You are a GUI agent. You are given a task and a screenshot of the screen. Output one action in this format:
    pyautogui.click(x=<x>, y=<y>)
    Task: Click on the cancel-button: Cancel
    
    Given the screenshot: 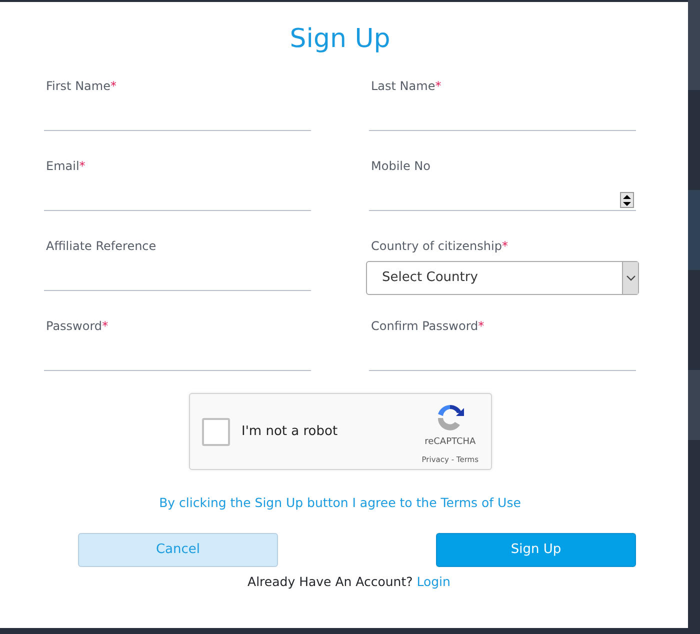 What is the action you would take?
    pyautogui.click(x=178, y=549)
    